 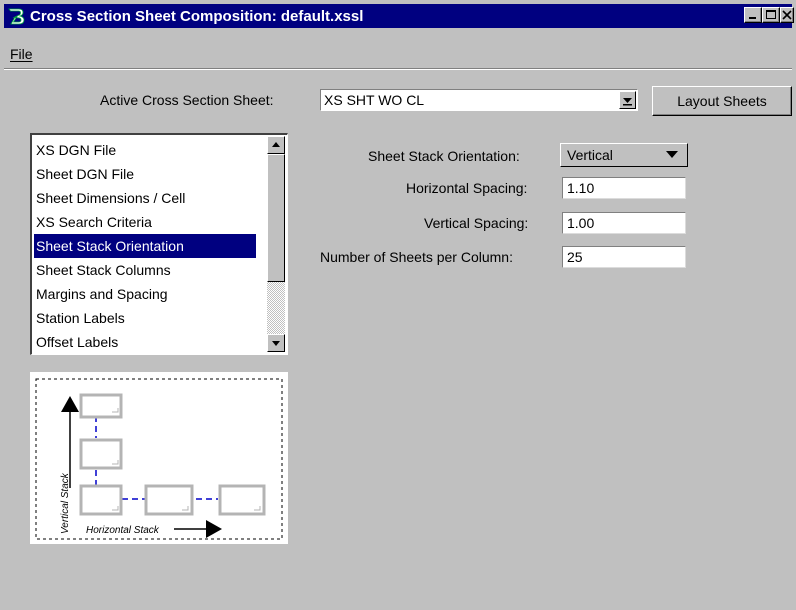 I want to click on horizontal-spacing-label: Horizontal Spacing:, so click(x=467, y=188).